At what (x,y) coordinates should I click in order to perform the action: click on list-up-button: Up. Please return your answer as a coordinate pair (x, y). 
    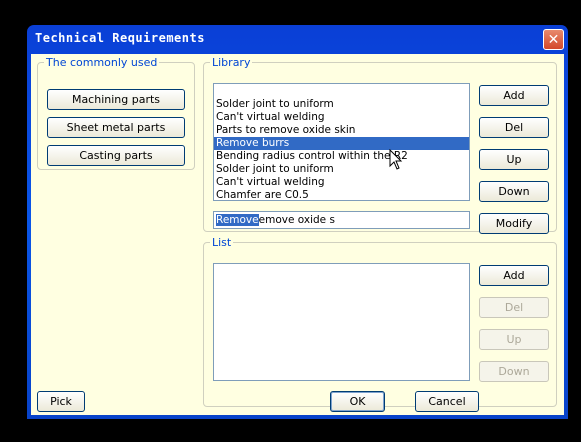
    Looking at the image, I should click on (514, 339).